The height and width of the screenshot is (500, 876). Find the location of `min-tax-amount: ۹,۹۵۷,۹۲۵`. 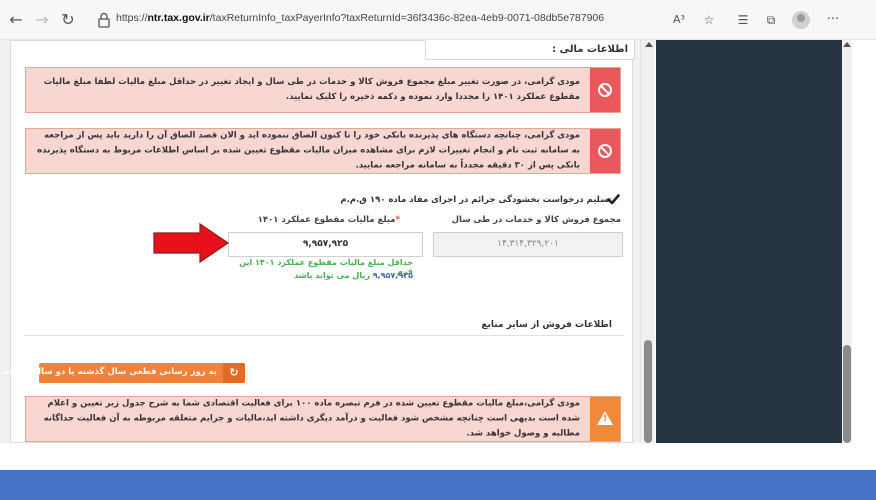

min-tax-amount: ۹,۹۵۷,۹۲۵ is located at coordinates (392, 275).